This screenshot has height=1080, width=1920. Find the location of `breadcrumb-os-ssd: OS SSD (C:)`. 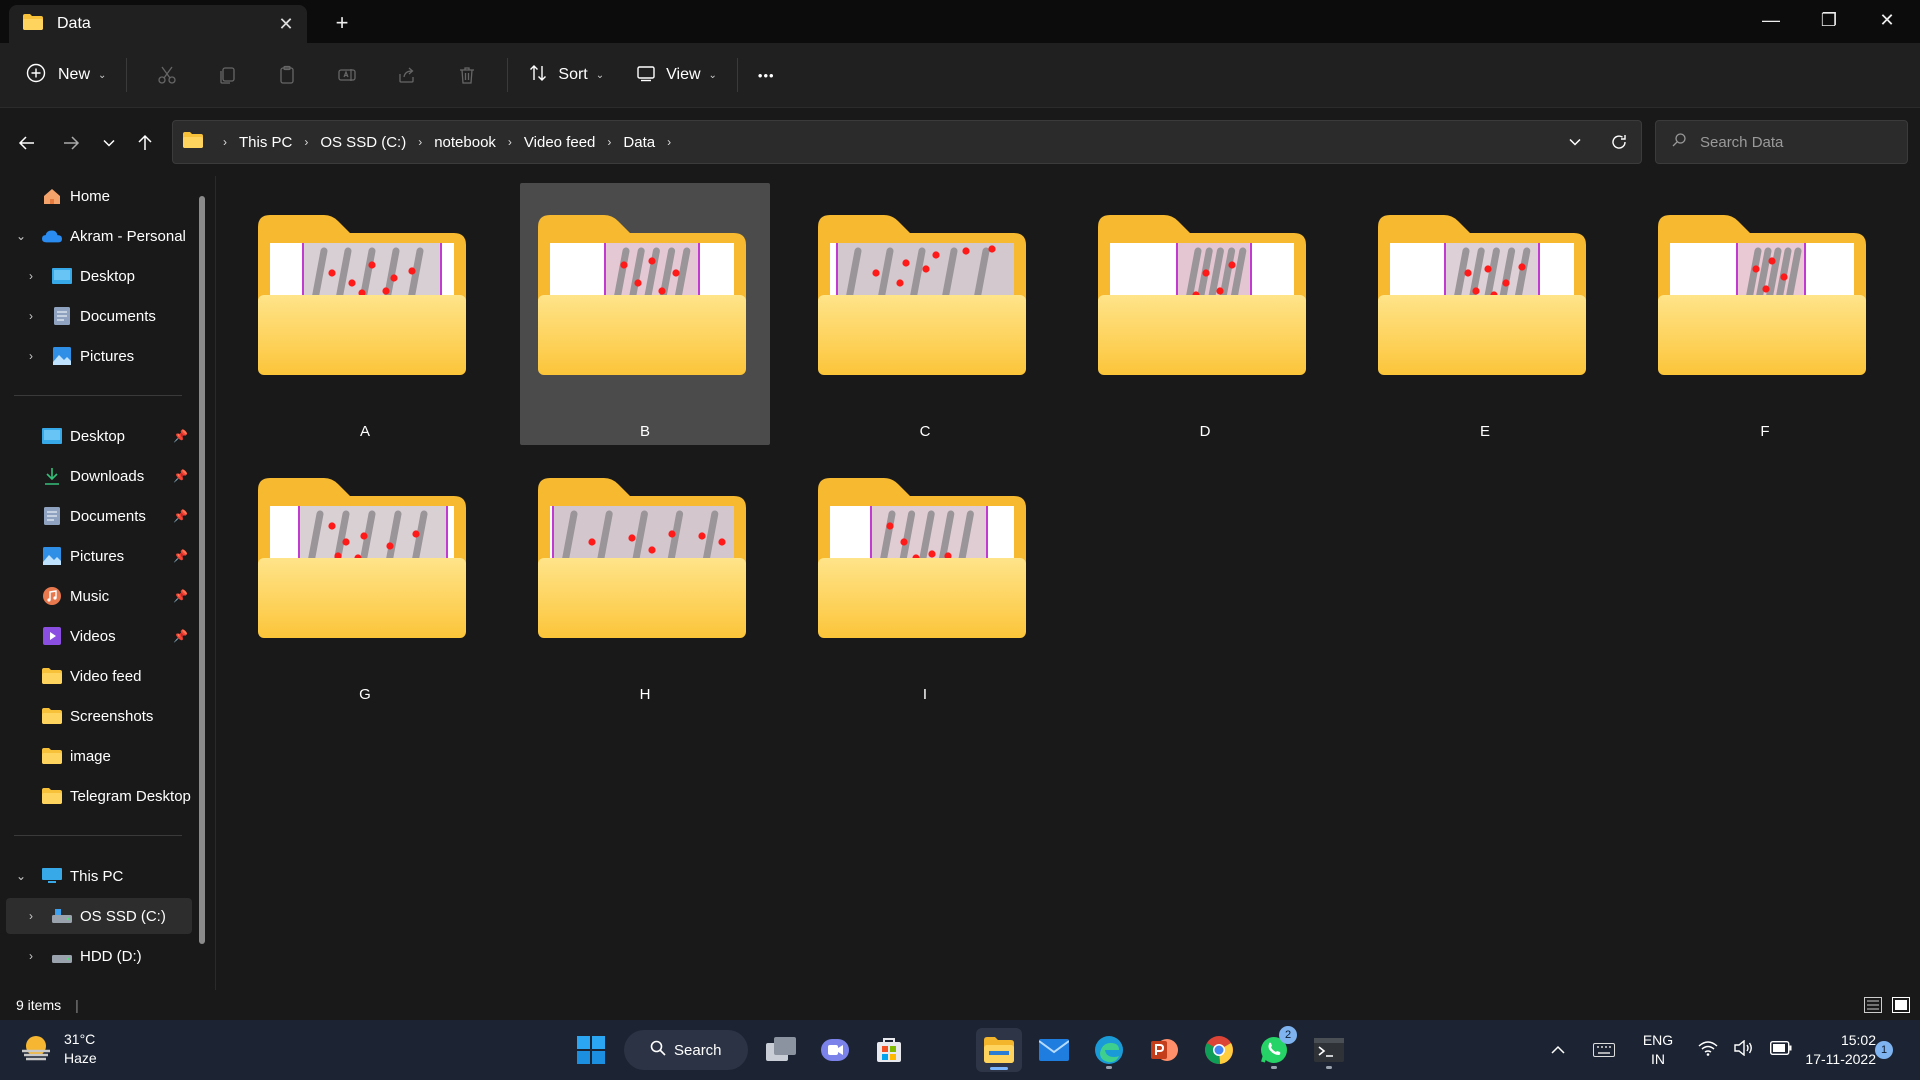

breadcrumb-os-ssd: OS SSD (C:) is located at coordinates (363, 142).